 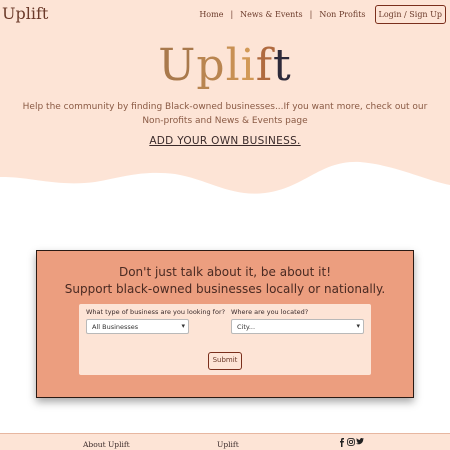 What do you see at coordinates (342, 14) in the screenshot?
I see `nav-non-profits-link: Non Profits` at bounding box center [342, 14].